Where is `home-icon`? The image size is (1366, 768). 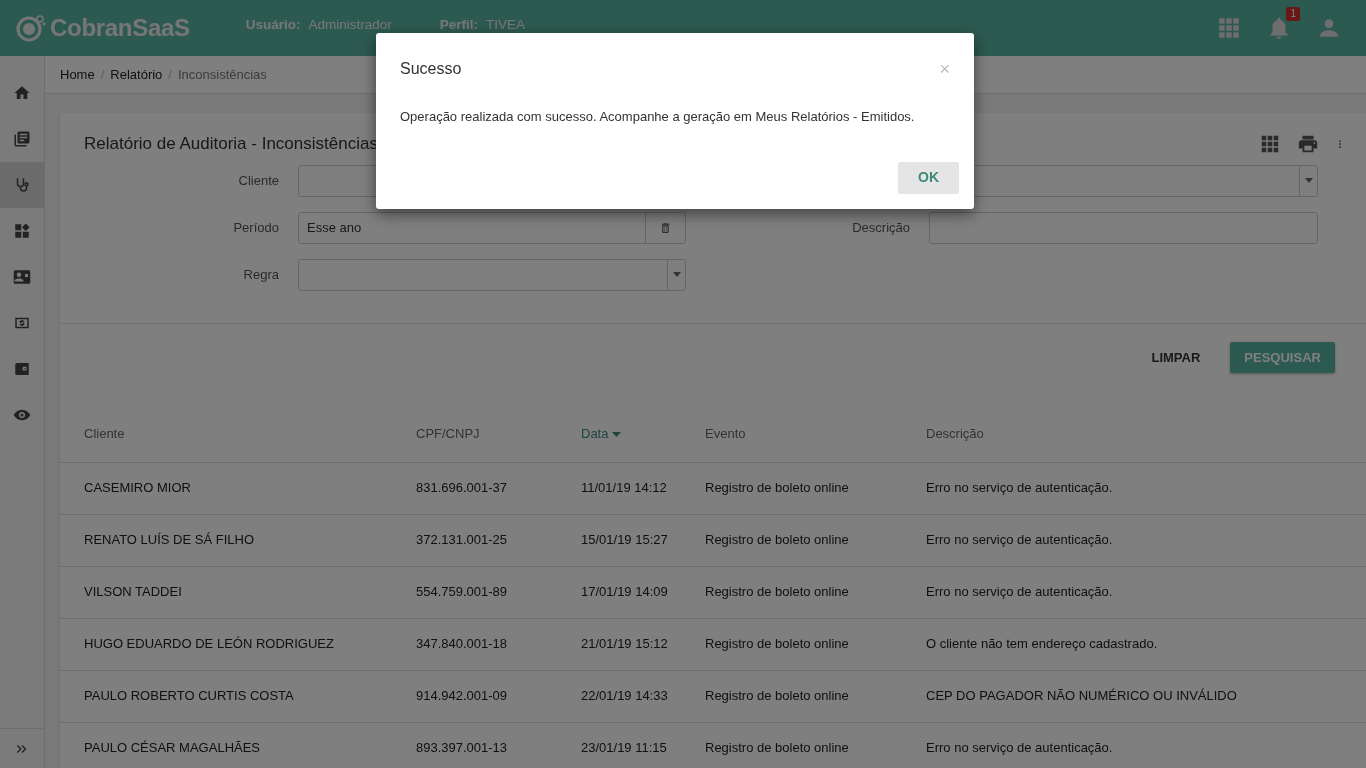 home-icon is located at coordinates (22, 93).